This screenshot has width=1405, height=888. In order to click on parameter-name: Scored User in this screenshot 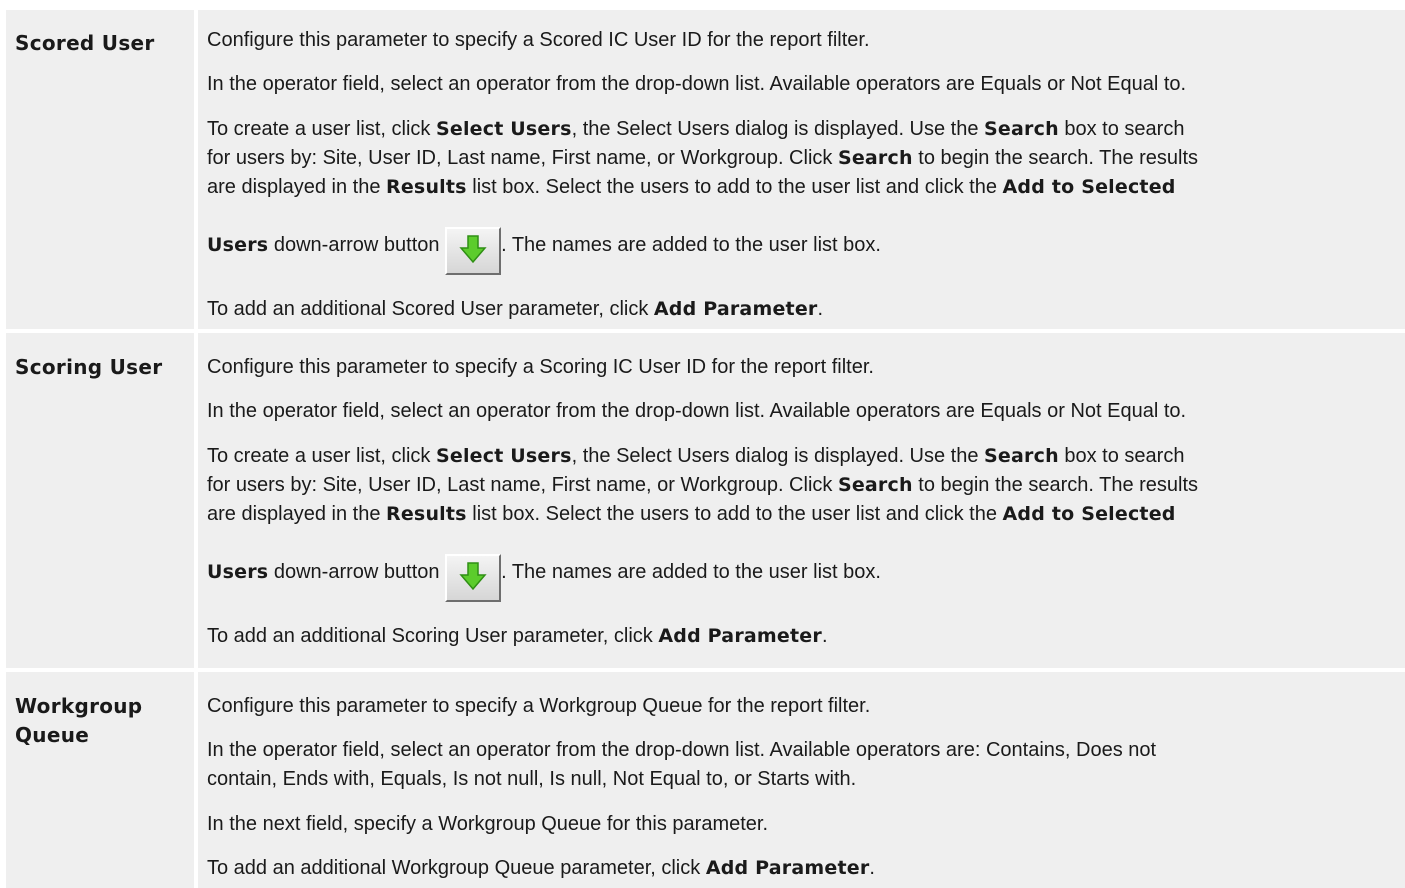, I will do `click(85, 43)`.